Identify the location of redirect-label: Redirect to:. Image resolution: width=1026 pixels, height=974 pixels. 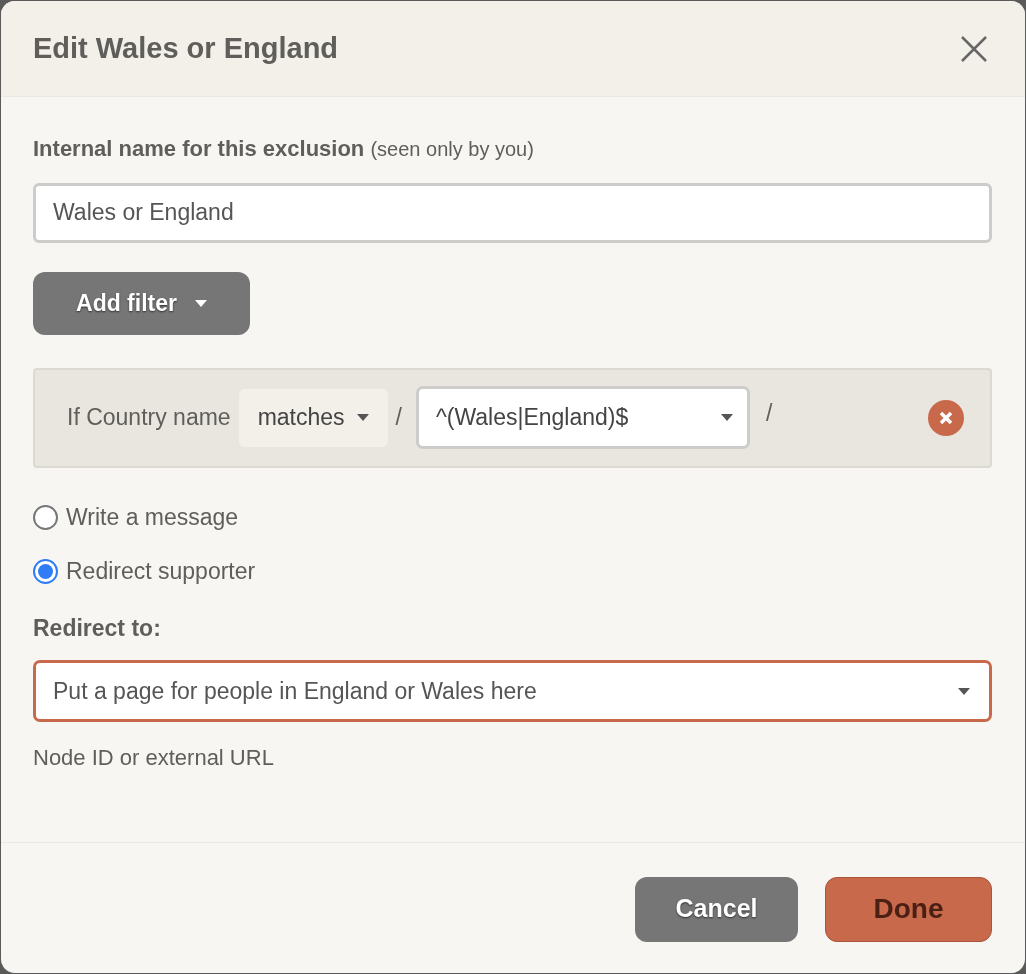
(97, 628).